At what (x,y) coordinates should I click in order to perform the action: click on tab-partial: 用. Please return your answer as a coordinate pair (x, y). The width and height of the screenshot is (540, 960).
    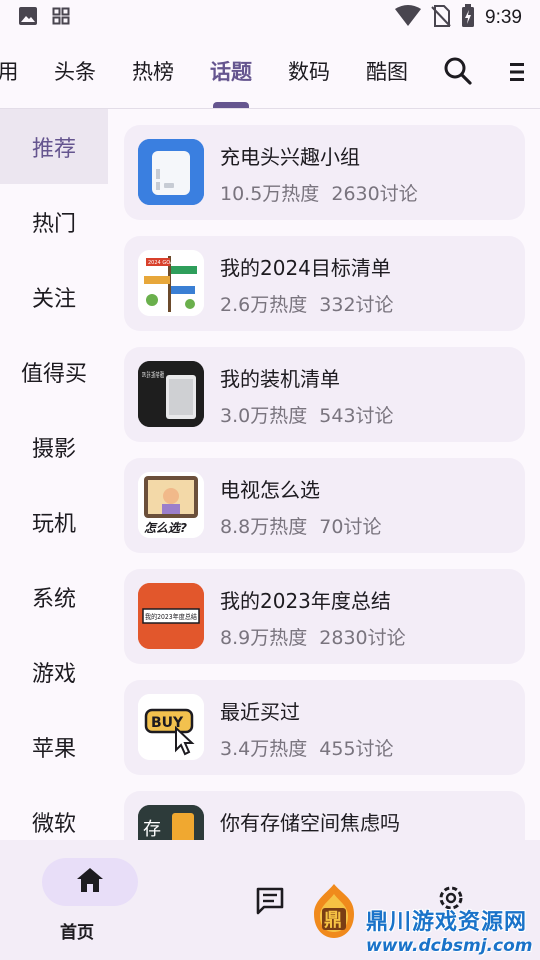
    Looking at the image, I should click on (10, 83).